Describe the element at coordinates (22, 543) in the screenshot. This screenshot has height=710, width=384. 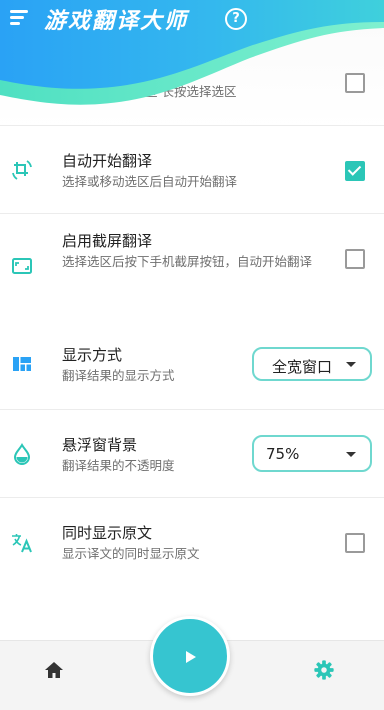
I see `translate-icon` at that location.